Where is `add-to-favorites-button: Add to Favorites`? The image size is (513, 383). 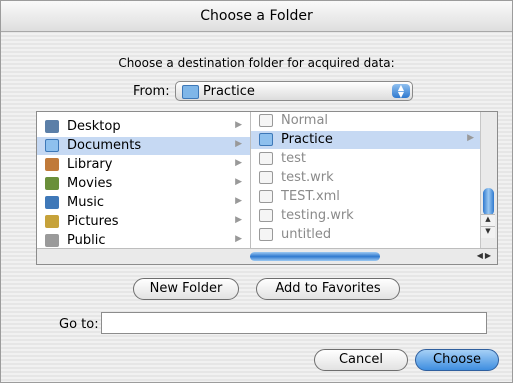
add-to-favorites-button: Add to Favorites is located at coordinates (328, 289).